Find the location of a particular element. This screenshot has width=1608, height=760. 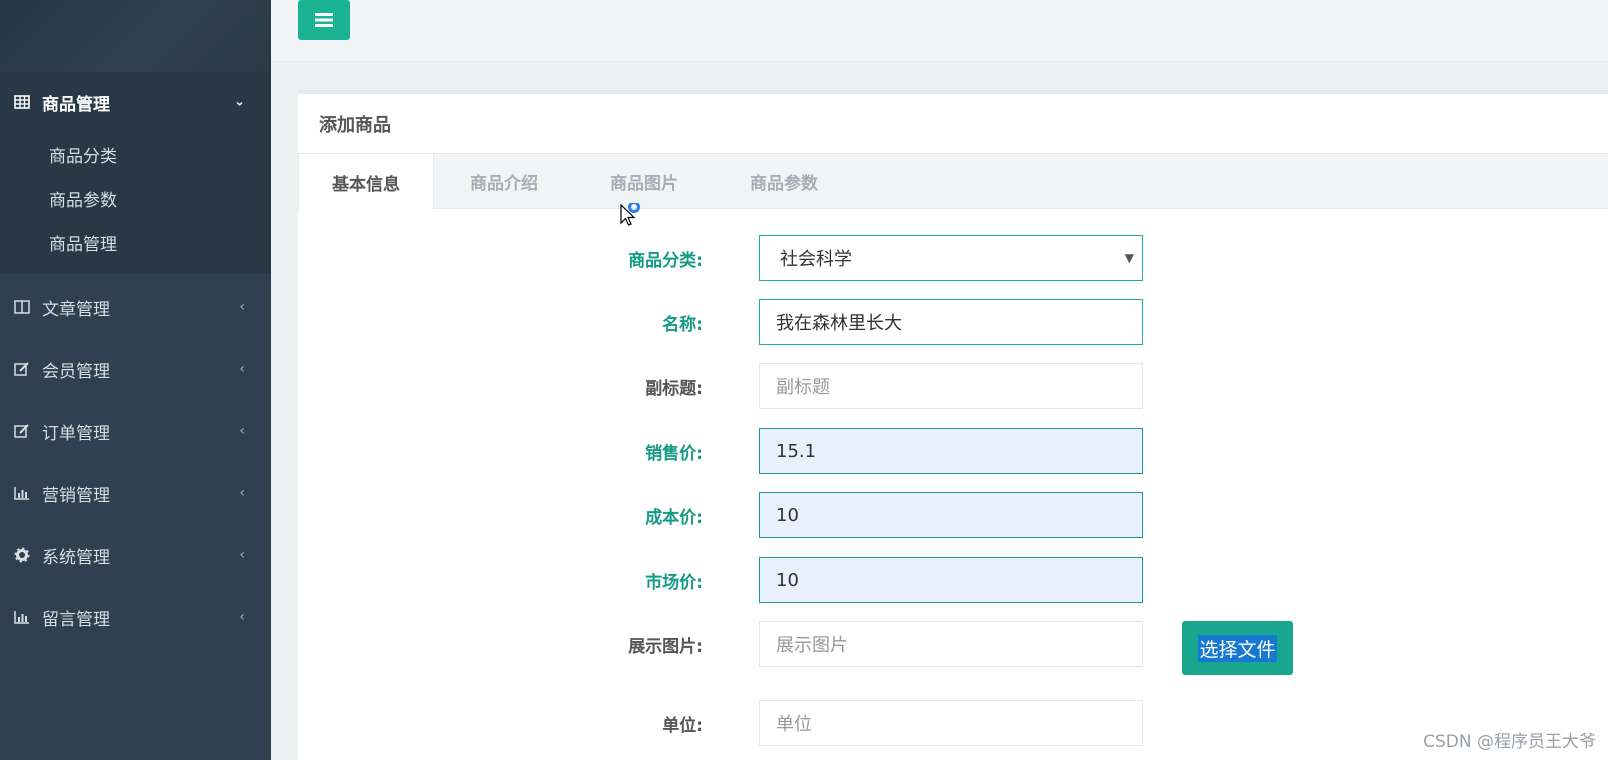

form-row-cost-price: 成本价: 10 is located at coordinates (953, 515).